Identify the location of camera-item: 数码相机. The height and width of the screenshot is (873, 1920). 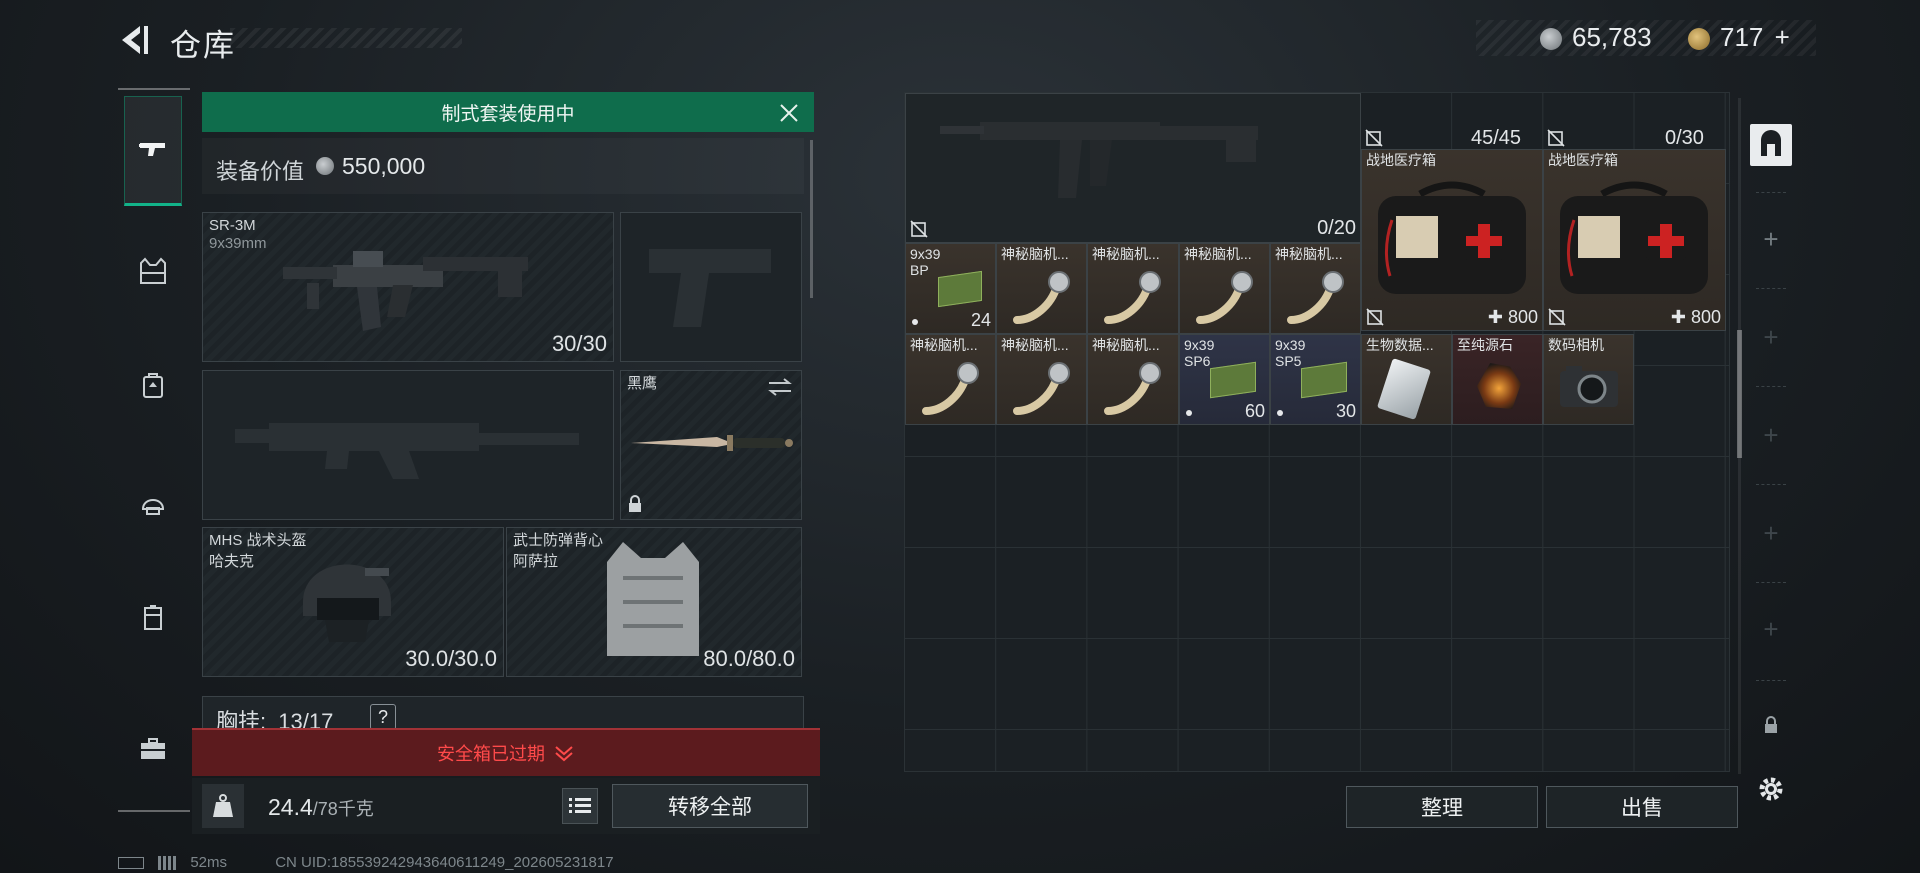
(1588, 379).